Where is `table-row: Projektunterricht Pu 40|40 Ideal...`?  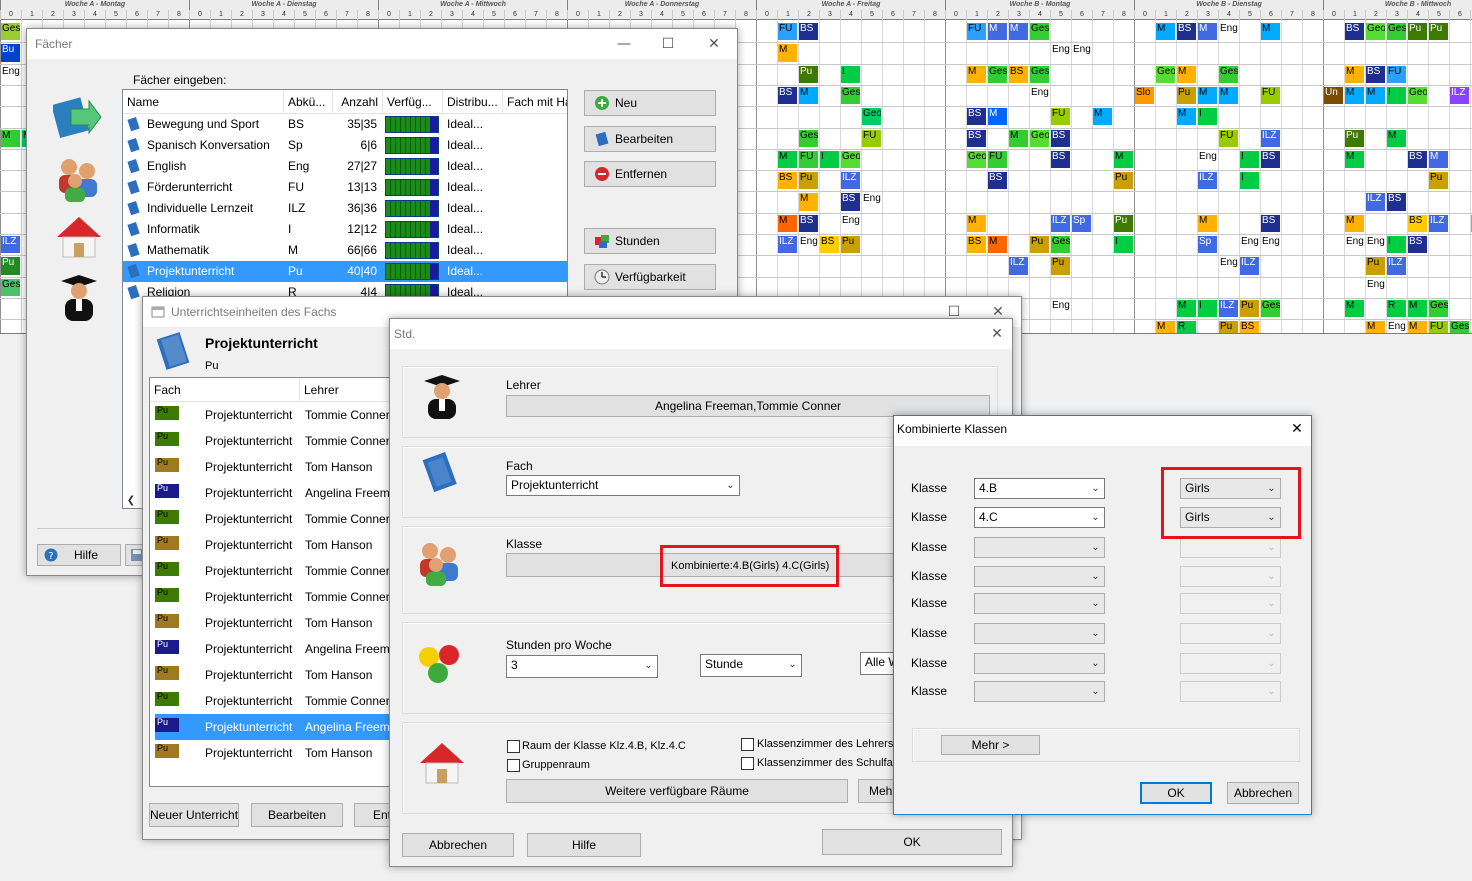 table-row: Projektunterricht Pu 40|40 Ideal... is located at coordinates (345, 271).